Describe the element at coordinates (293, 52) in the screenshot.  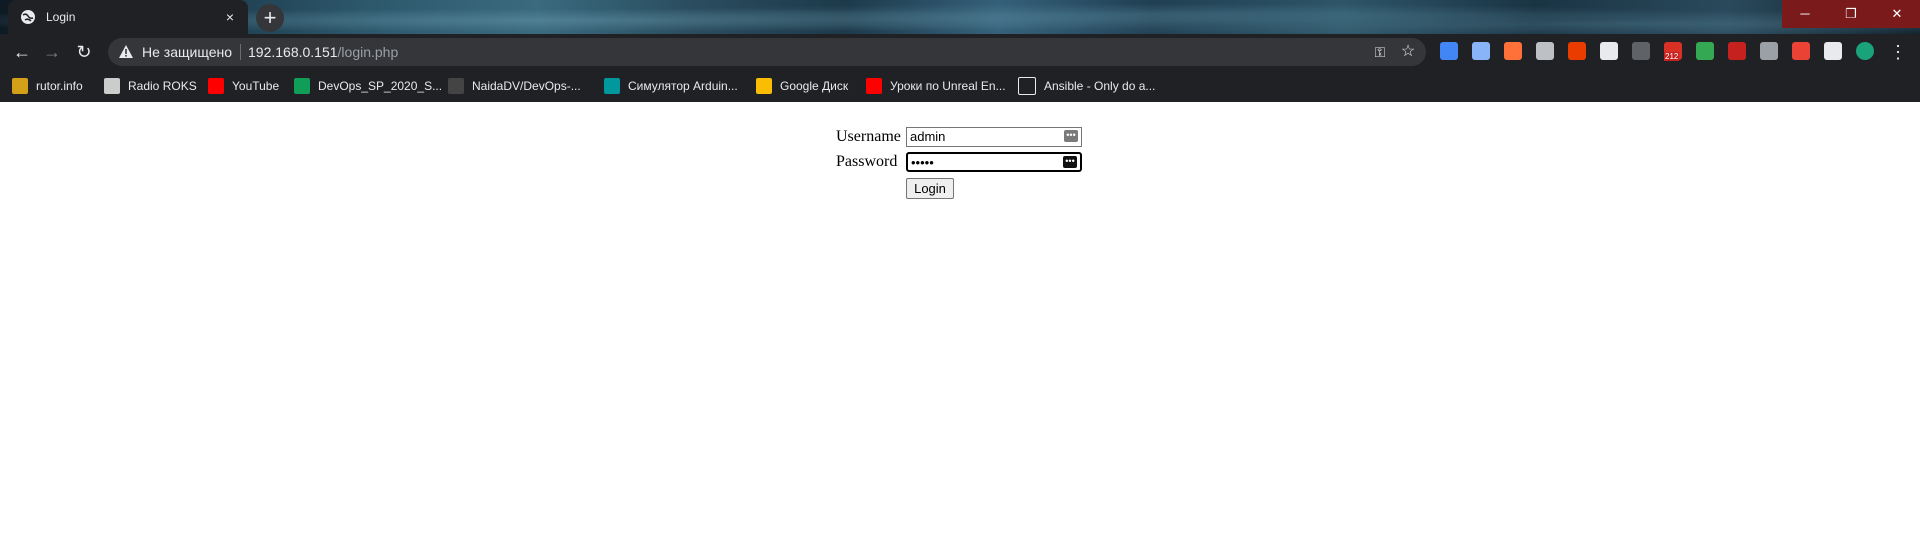
I see `url-host: 192.168.0.151` at that location.